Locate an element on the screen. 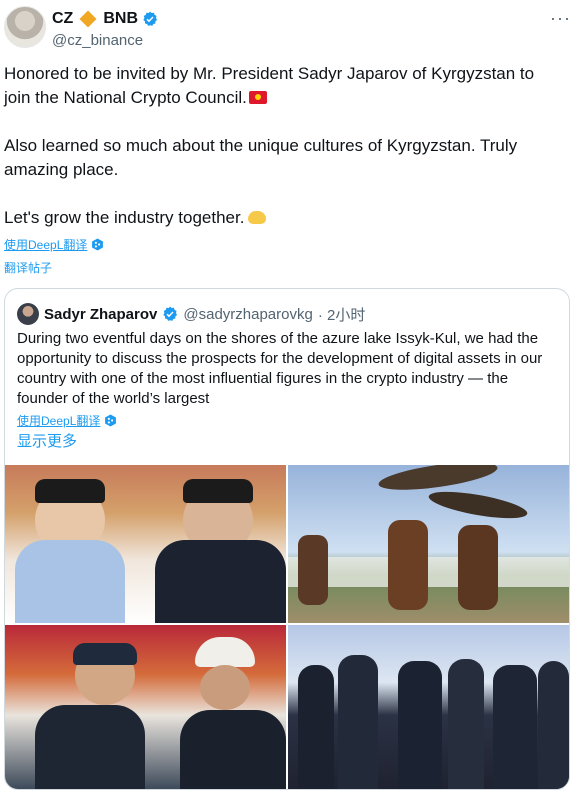 The image size is (581, 795). tweet-header: CZ BNB @cz_binance ··· is located at coordinates (287, 28).